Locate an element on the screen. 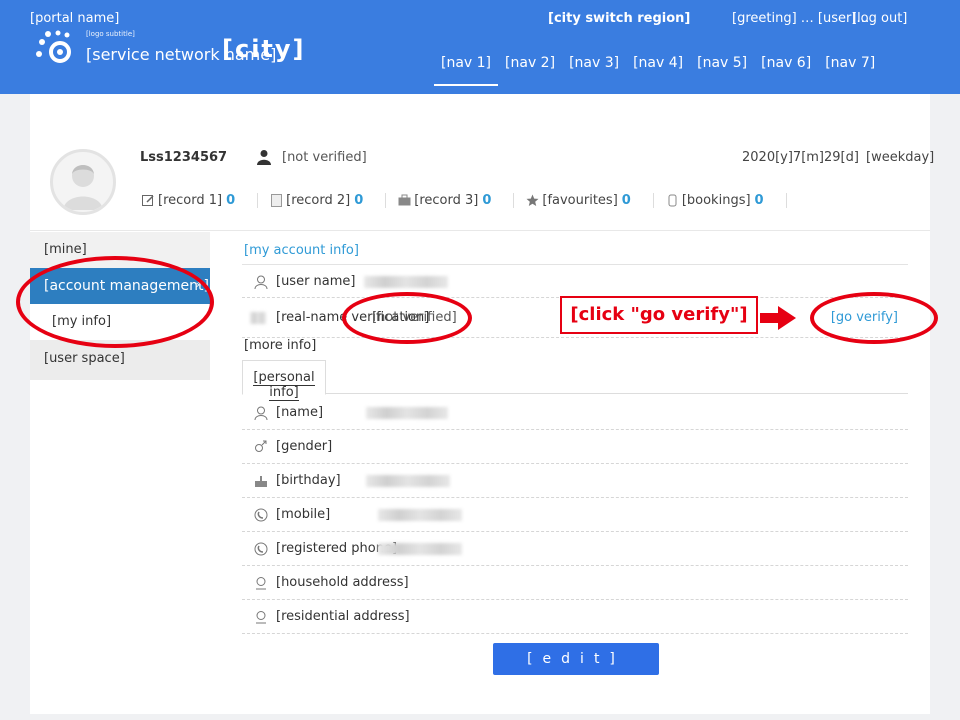 The image size is (960, 720). stat-proxy: [record 3] 0 is located at coordinates (453, 200).